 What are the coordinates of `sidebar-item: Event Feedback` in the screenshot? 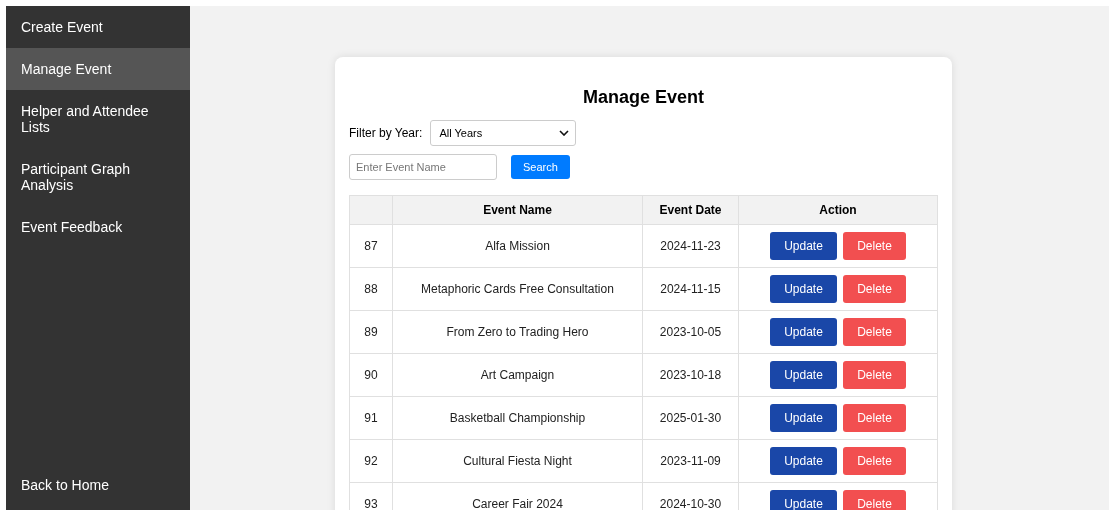 It's located at (98, 227).